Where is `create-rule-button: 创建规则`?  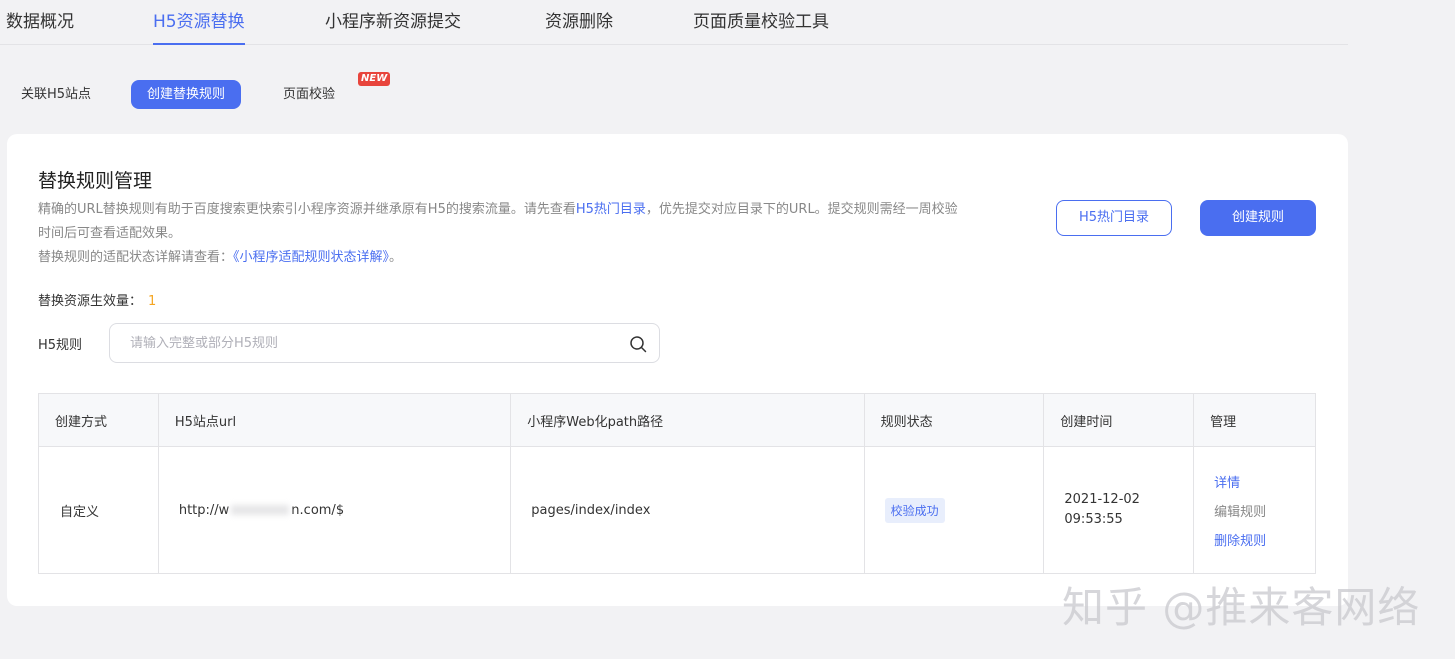 create-rule-button: 创建规则 is located at coordinates (1258, 218).